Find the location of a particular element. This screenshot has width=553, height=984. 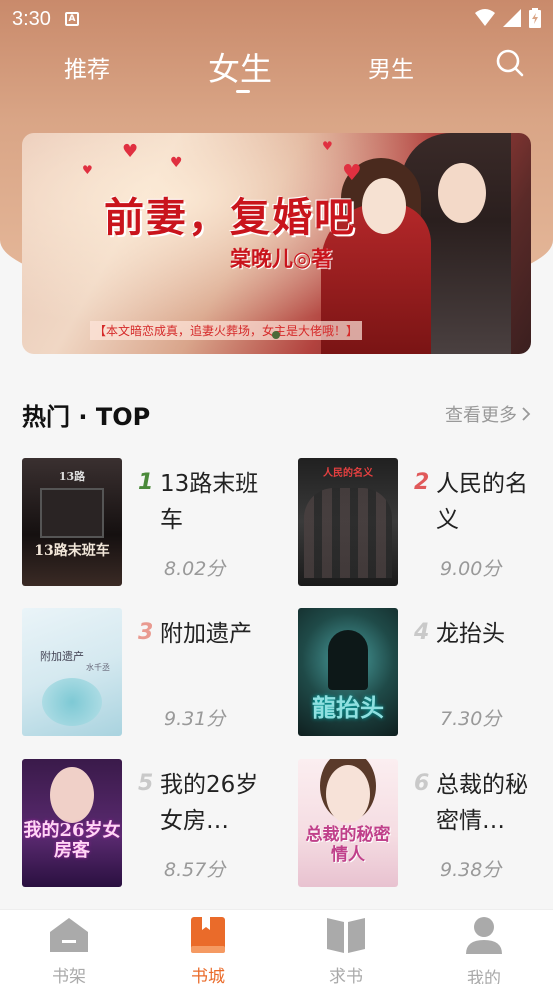

home-icon is located at coordinates (69, 935).